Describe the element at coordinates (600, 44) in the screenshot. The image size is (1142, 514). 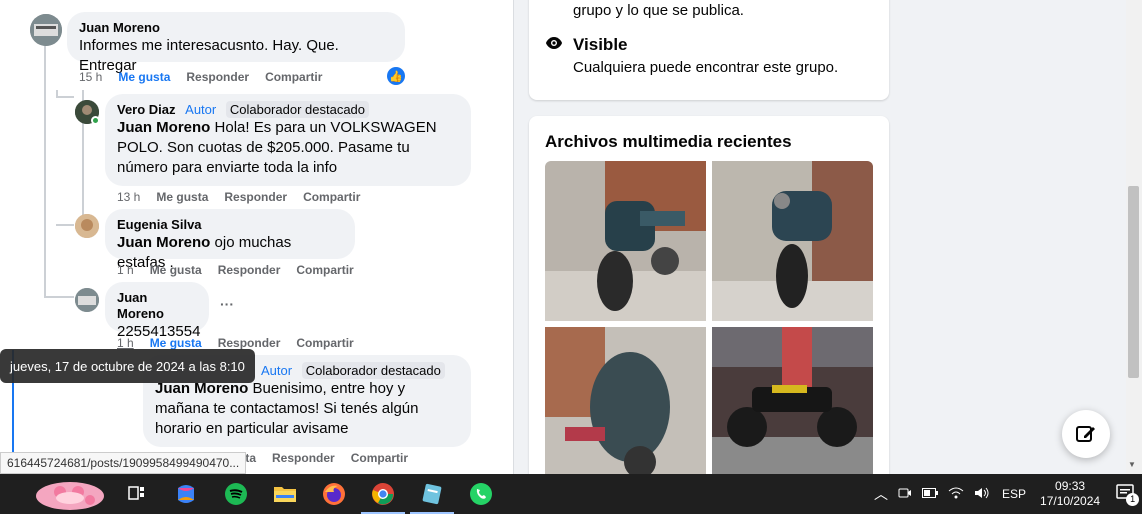
I see `visible-title: Visible` at that location.